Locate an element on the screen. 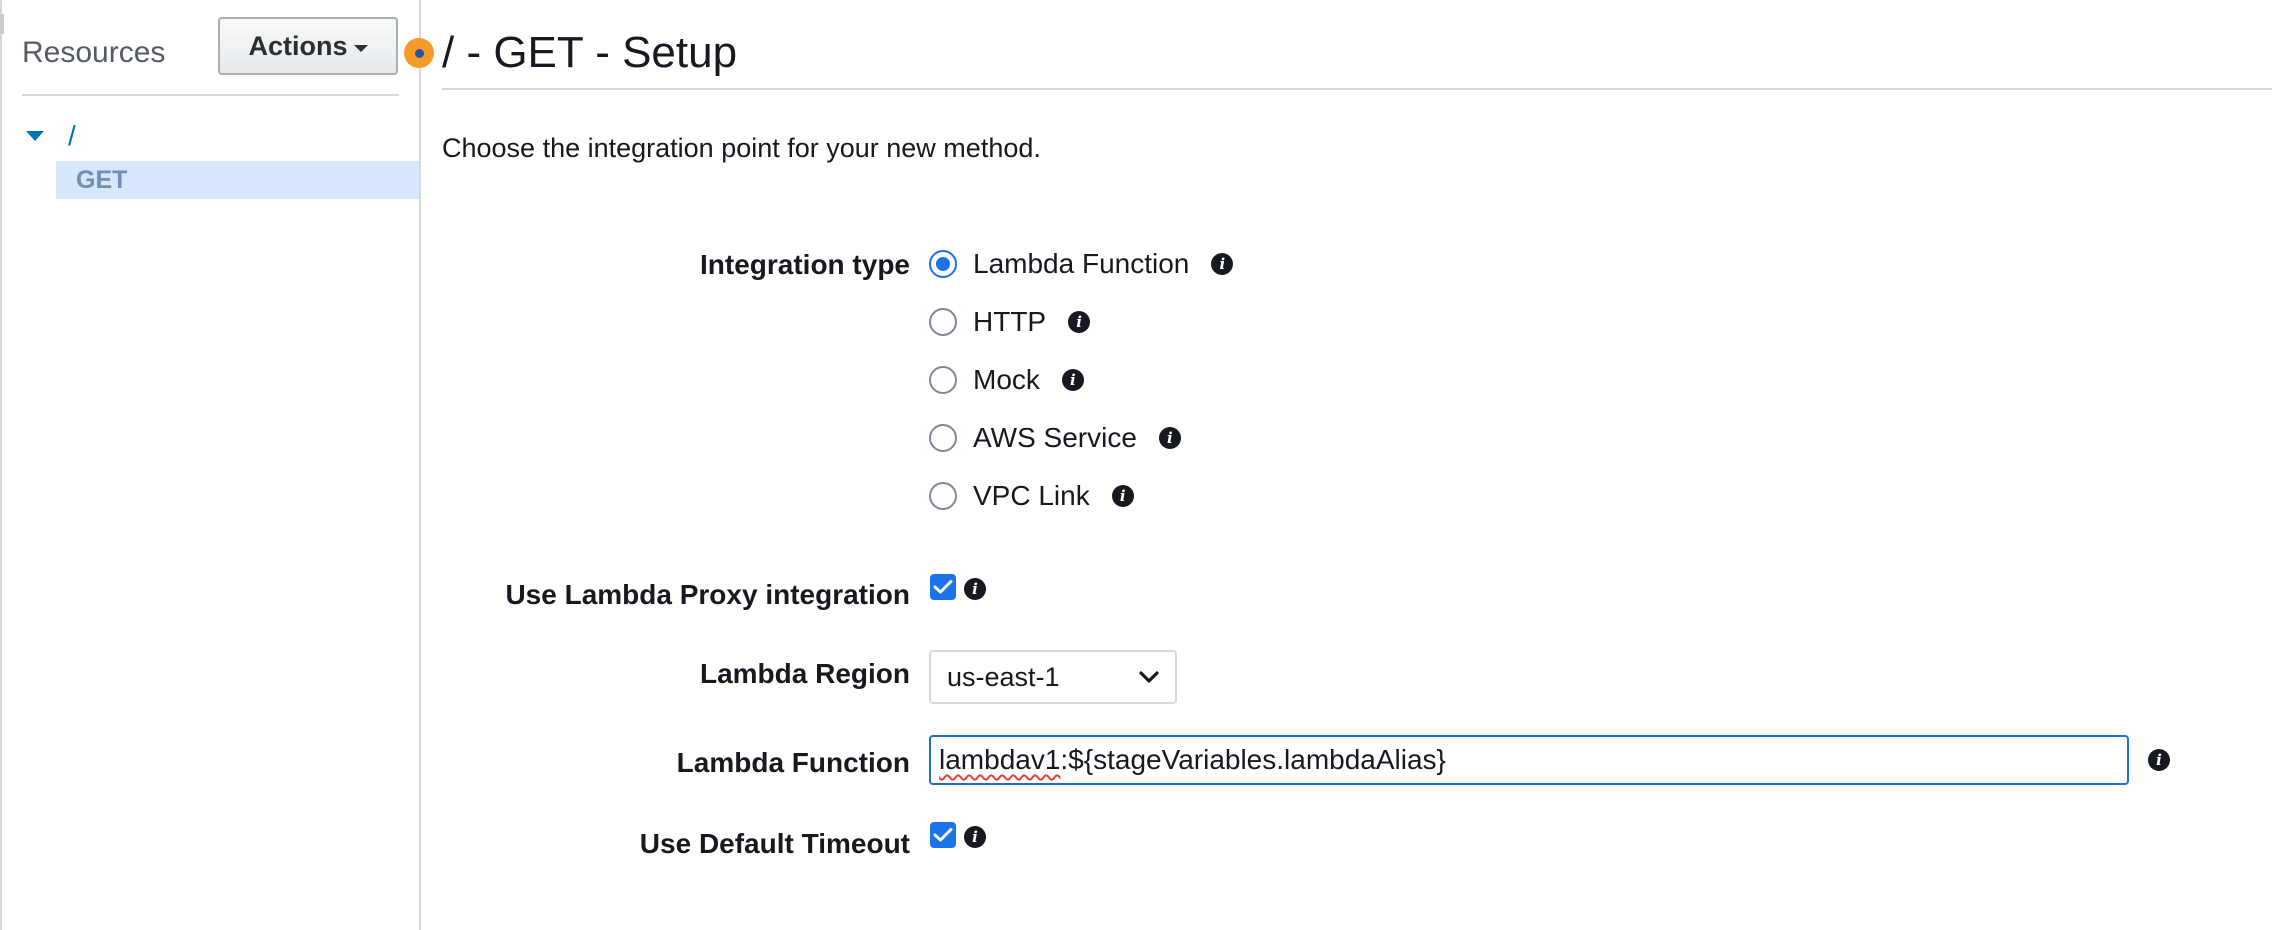 Image resolution: width=2272 pixels, height=930 pixels. default-timeout-label: Use Default Timeout is located at coordinates (774, 843).